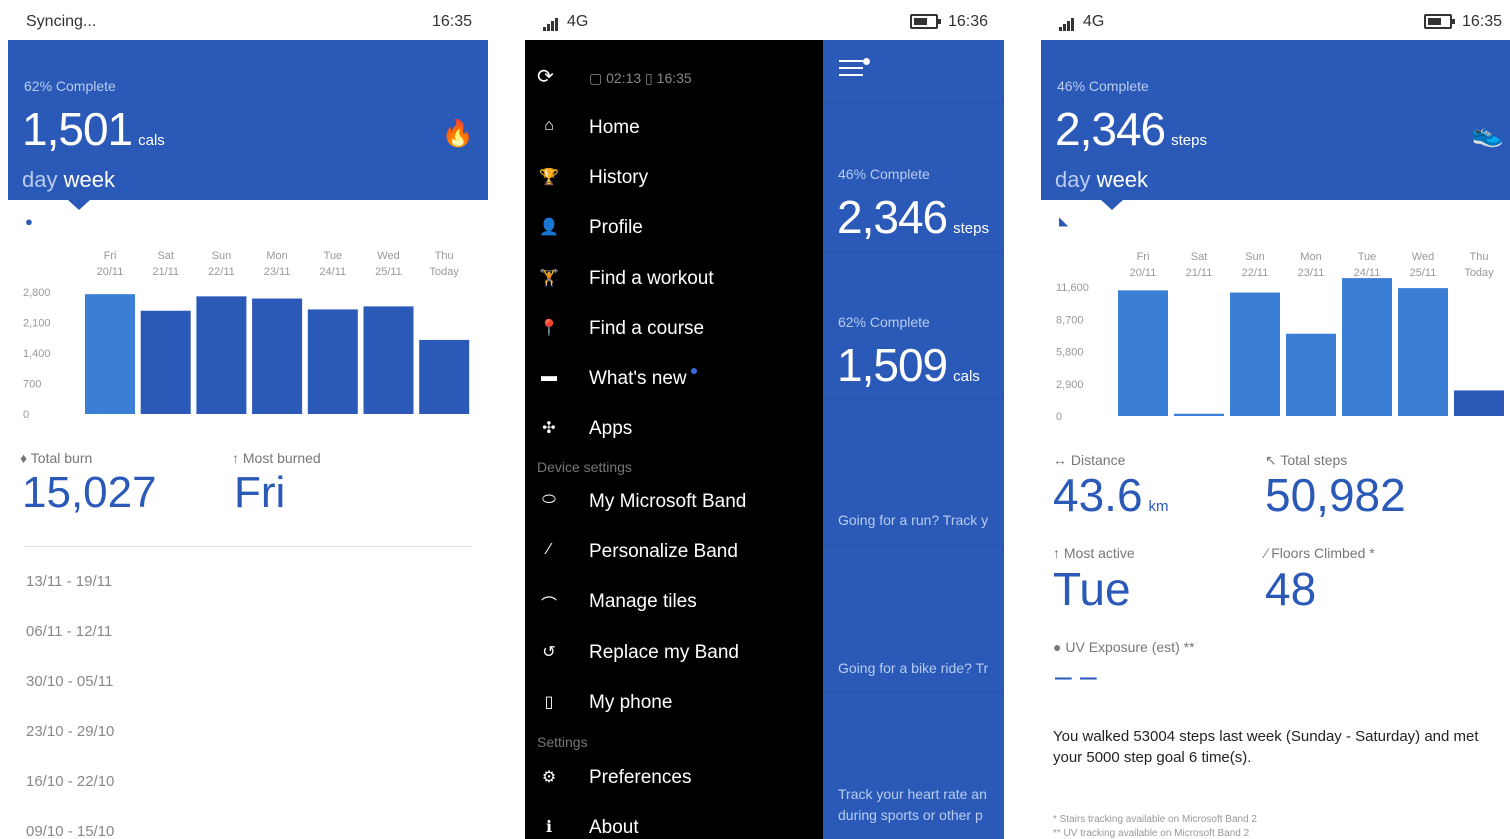 Image resolution: width=1510 pixels, height=839 pixels. What do you see at coordinates (56, 458) in the screenshot?
I see `total-burn-label: ♦ Total burn` at bounding box center [56, 458].